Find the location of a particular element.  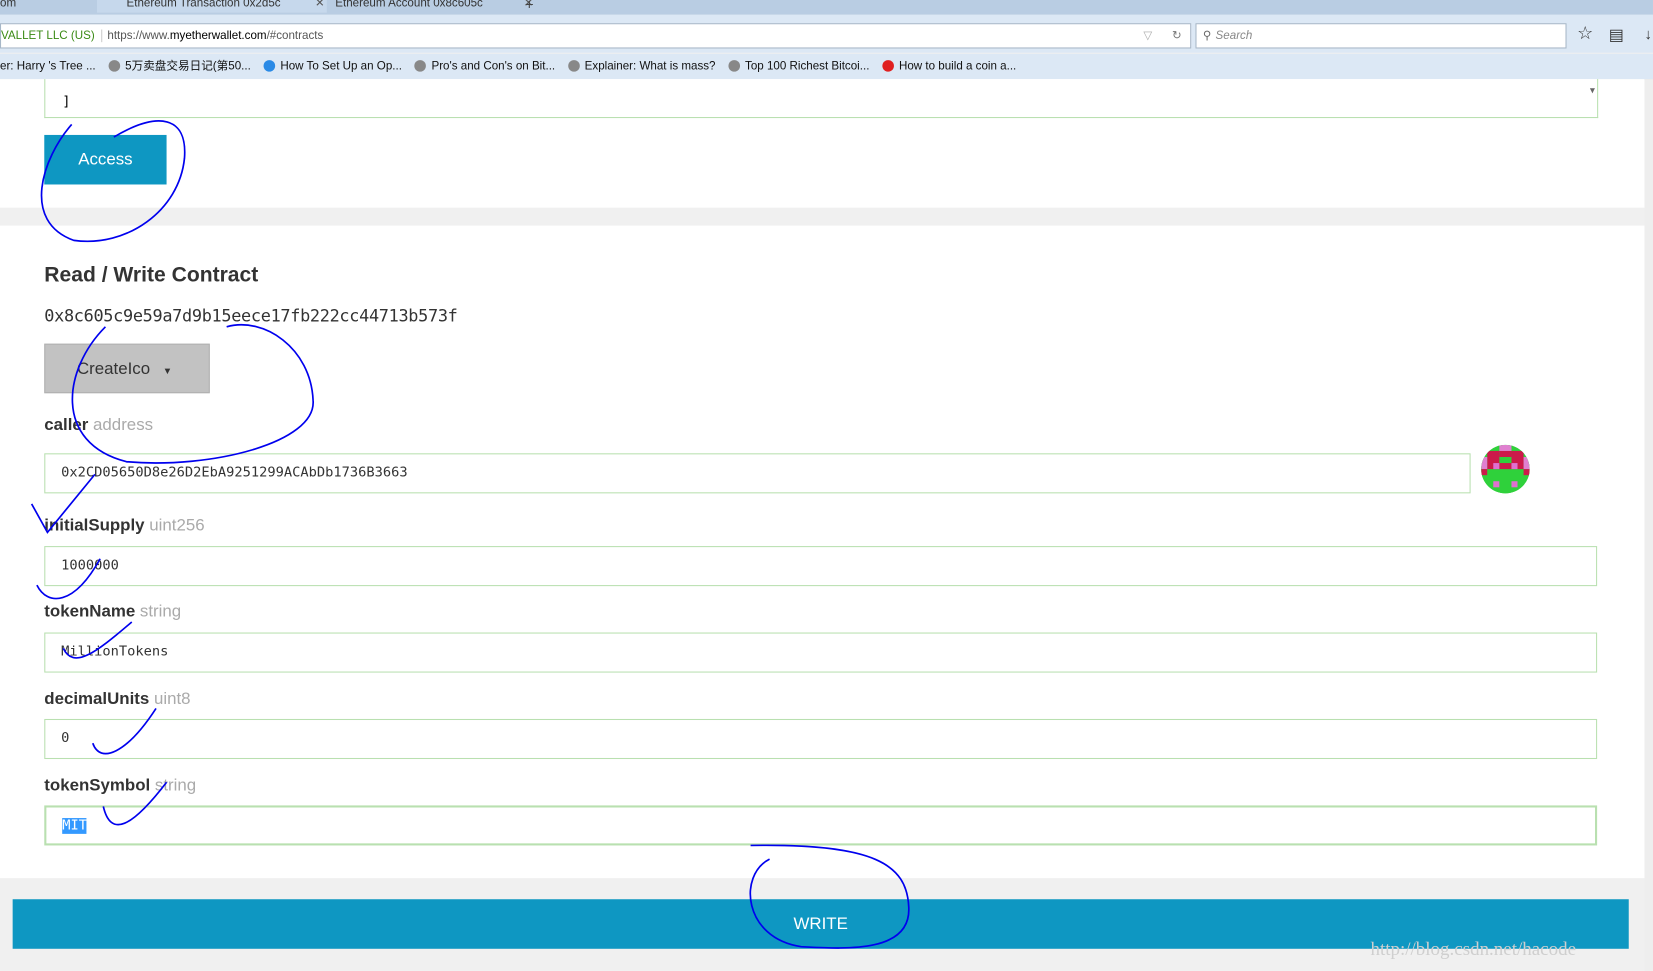

field-type: uint8 is located at coordinates (172, 699).